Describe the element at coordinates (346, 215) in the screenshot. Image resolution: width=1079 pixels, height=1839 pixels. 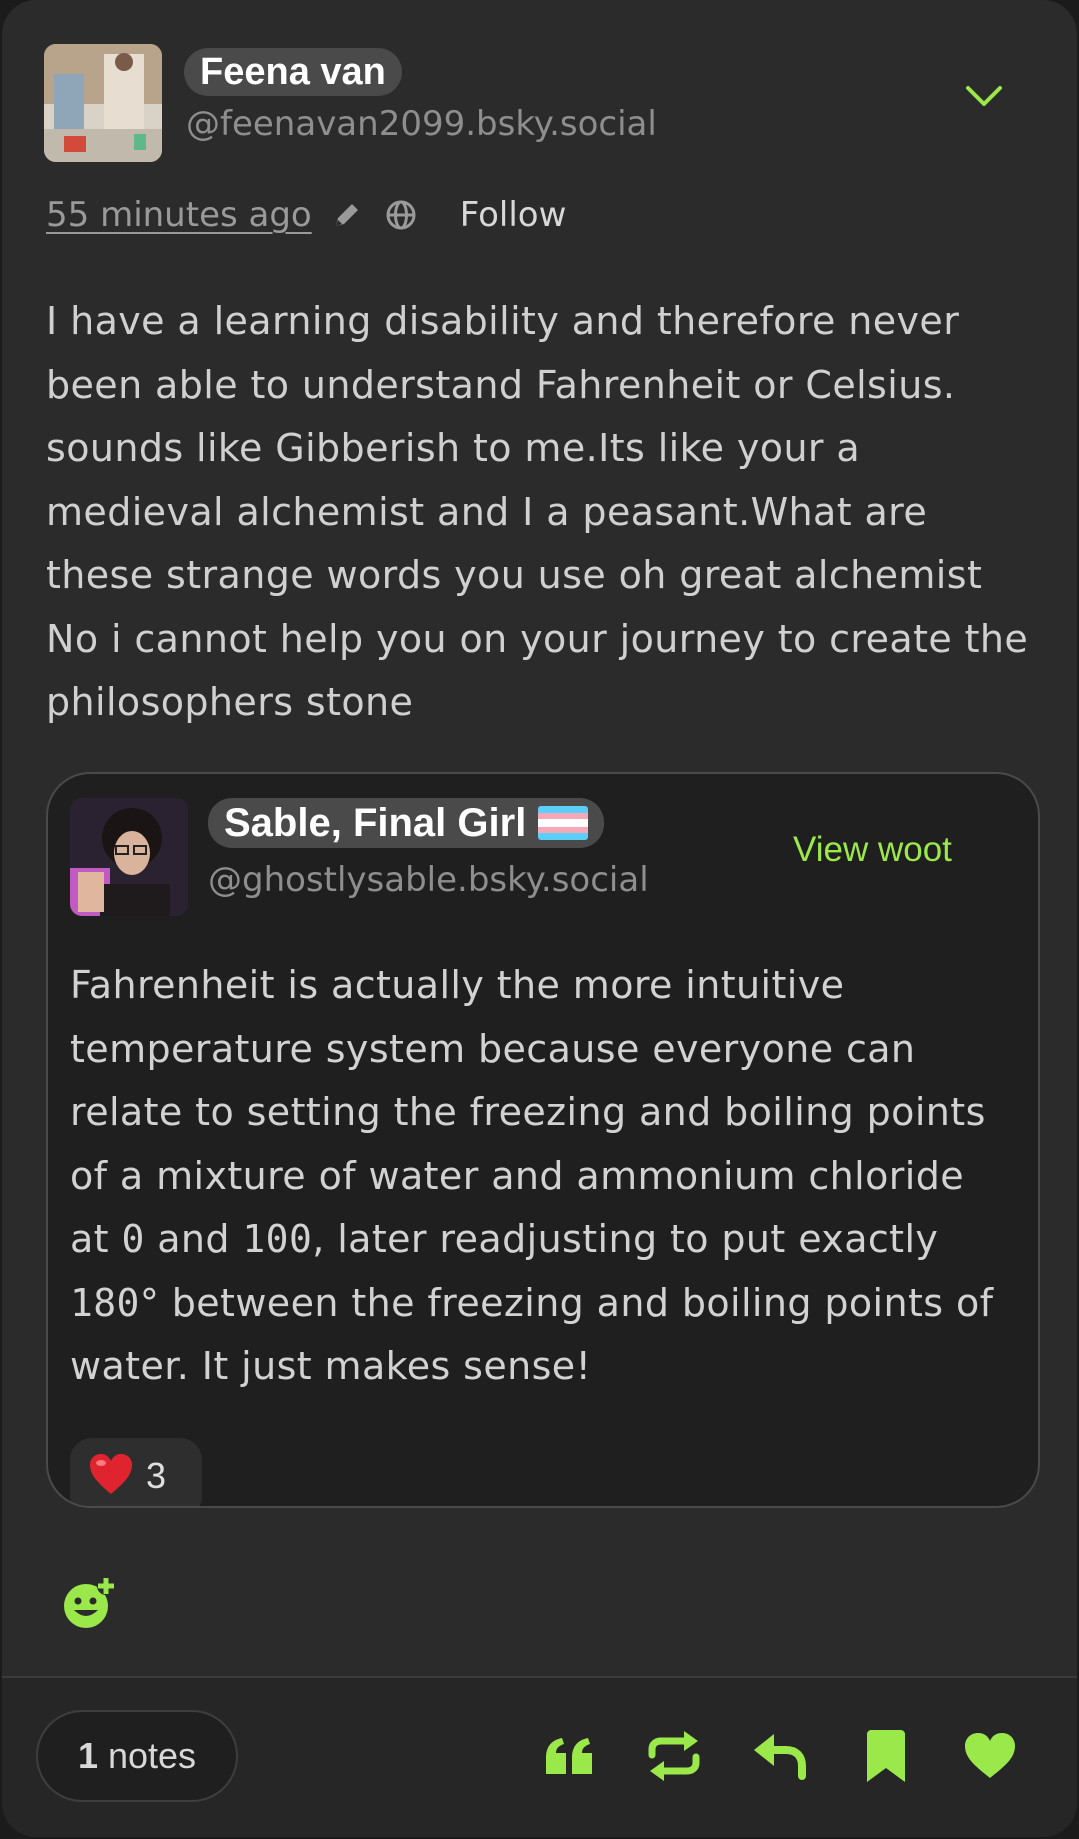
I see `edited-pencil-icon` at that location.